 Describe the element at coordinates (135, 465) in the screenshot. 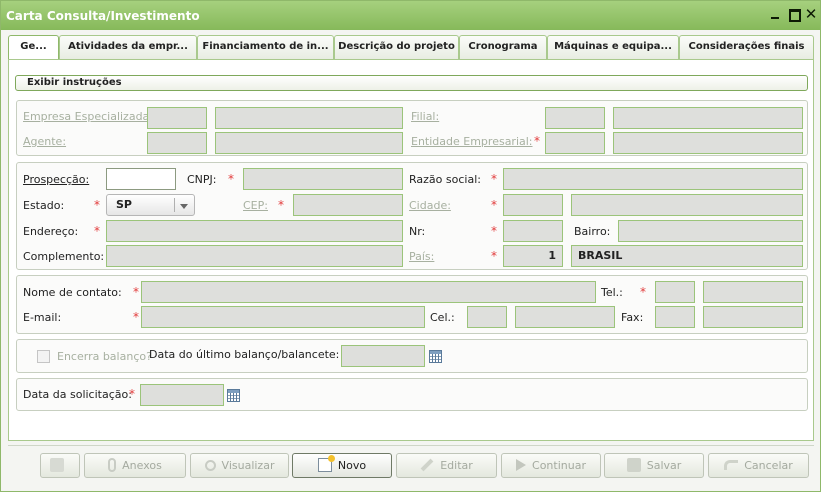

I see `anexos-button: Anexos` at that location.